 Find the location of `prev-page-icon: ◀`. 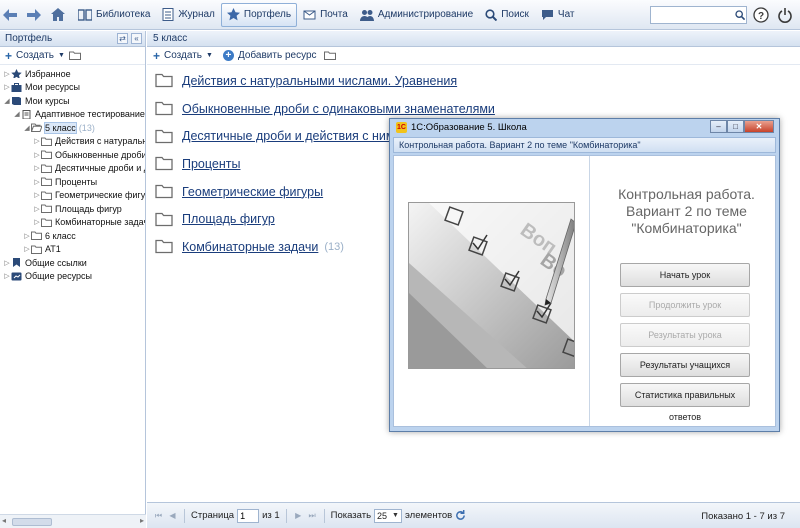

prev-page-icon: ◀ is located at coordinates (172, 515).